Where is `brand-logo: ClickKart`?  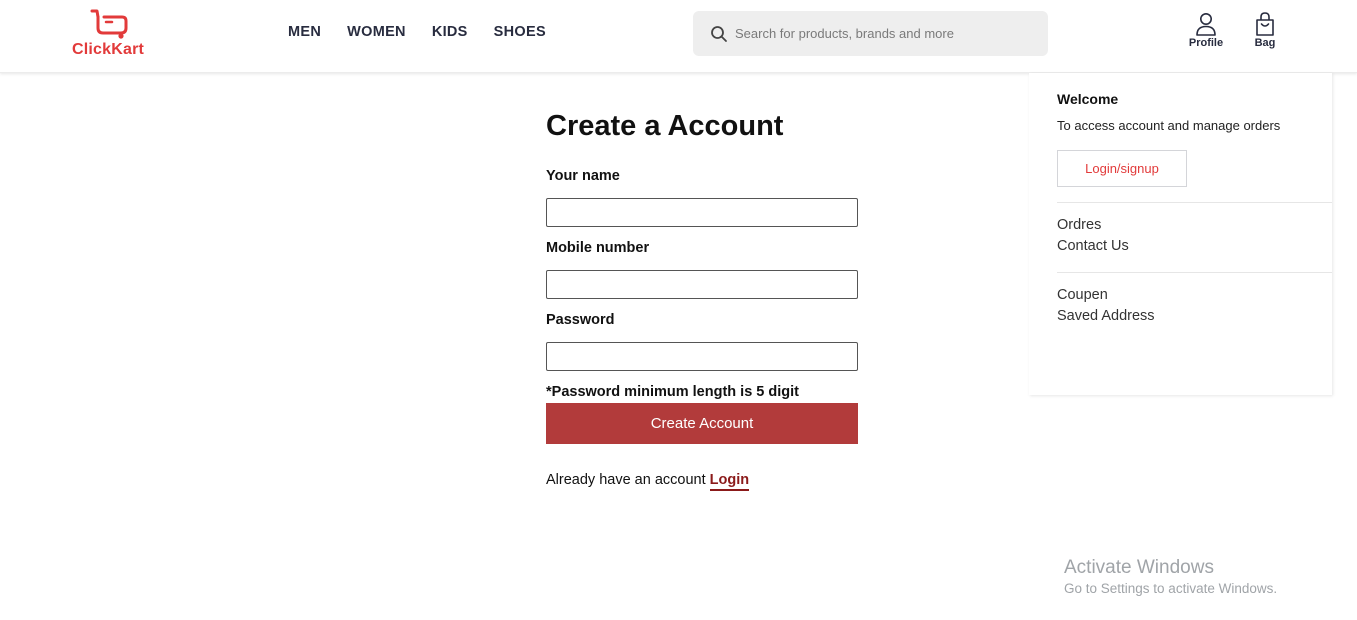
brand-logo: ClickKart is located at coordinates (112, 34).